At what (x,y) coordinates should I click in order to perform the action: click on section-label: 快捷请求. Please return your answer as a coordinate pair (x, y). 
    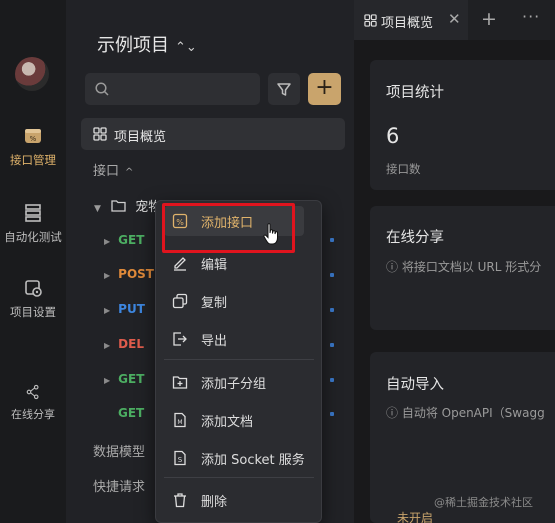
    Looking at the image, I should click on (119, 487).